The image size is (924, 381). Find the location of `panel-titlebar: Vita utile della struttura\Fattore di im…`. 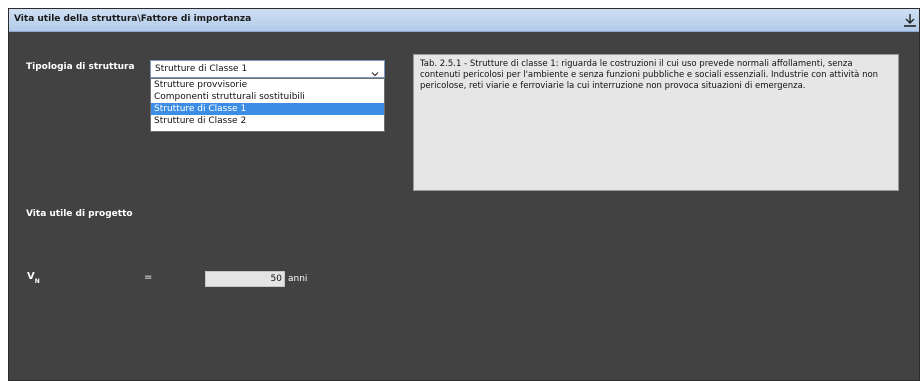

panel-titlebar: Vita utile della struttura\Fattore di im… is located at coordinates (464, 20).